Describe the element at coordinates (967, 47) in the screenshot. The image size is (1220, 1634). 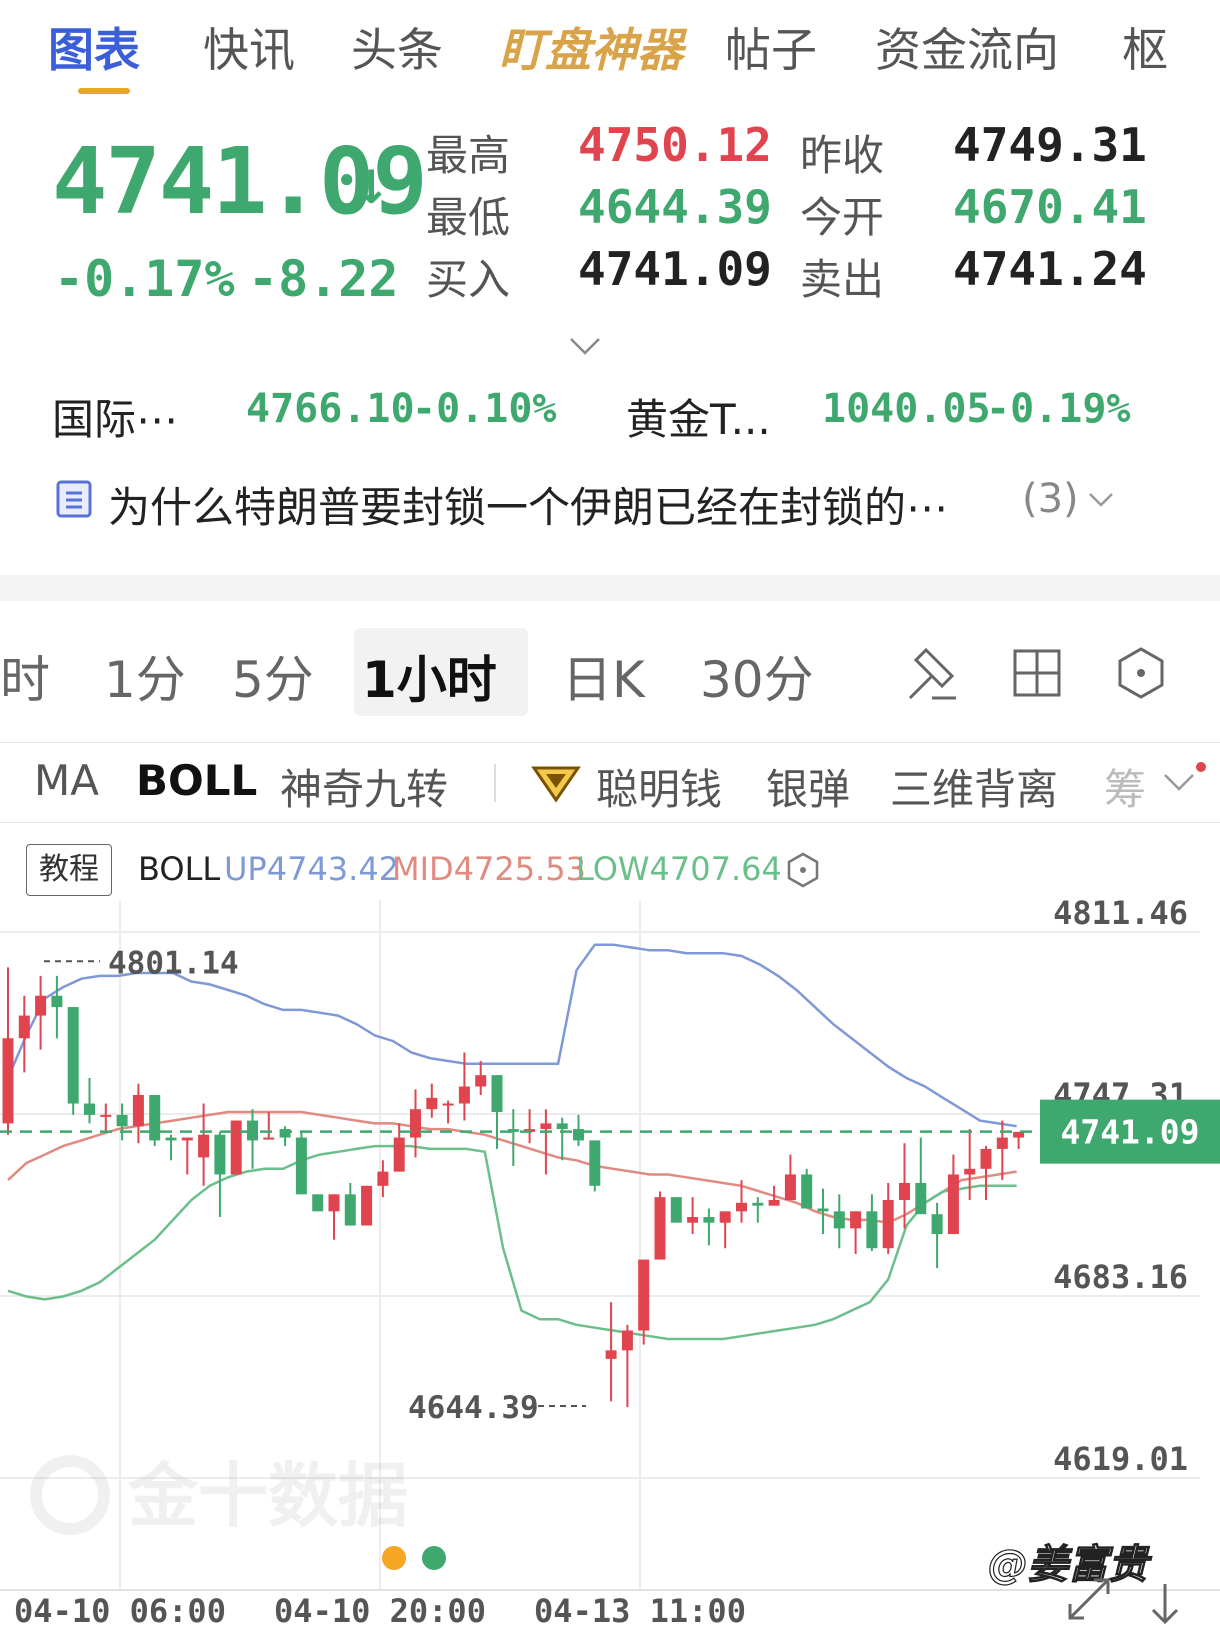
I see `tab-fund-flow: 资金流向` at that location.